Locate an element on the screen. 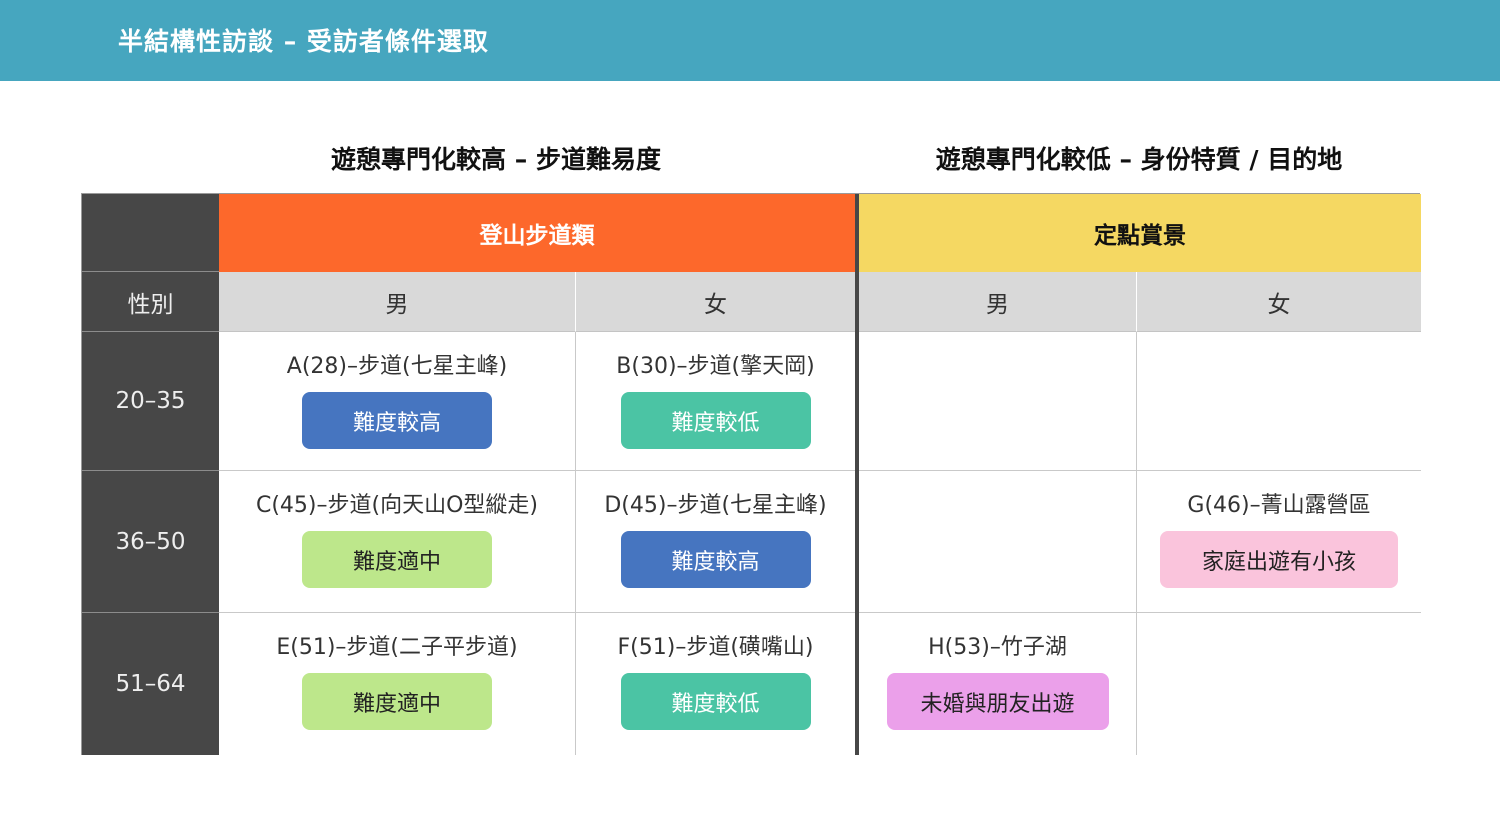  age-group-36-50: 36–50 is located at coordinates (150, 542).